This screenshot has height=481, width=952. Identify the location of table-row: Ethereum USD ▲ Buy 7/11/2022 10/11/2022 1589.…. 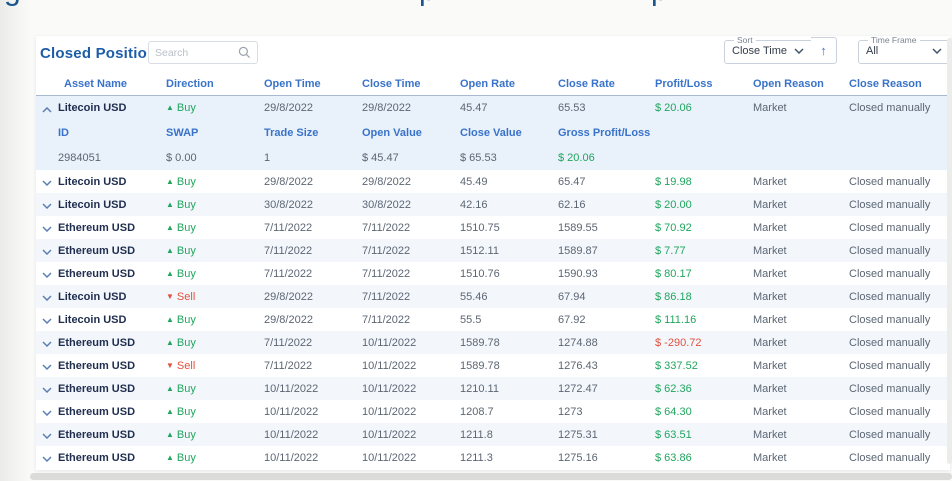
(493, 342).